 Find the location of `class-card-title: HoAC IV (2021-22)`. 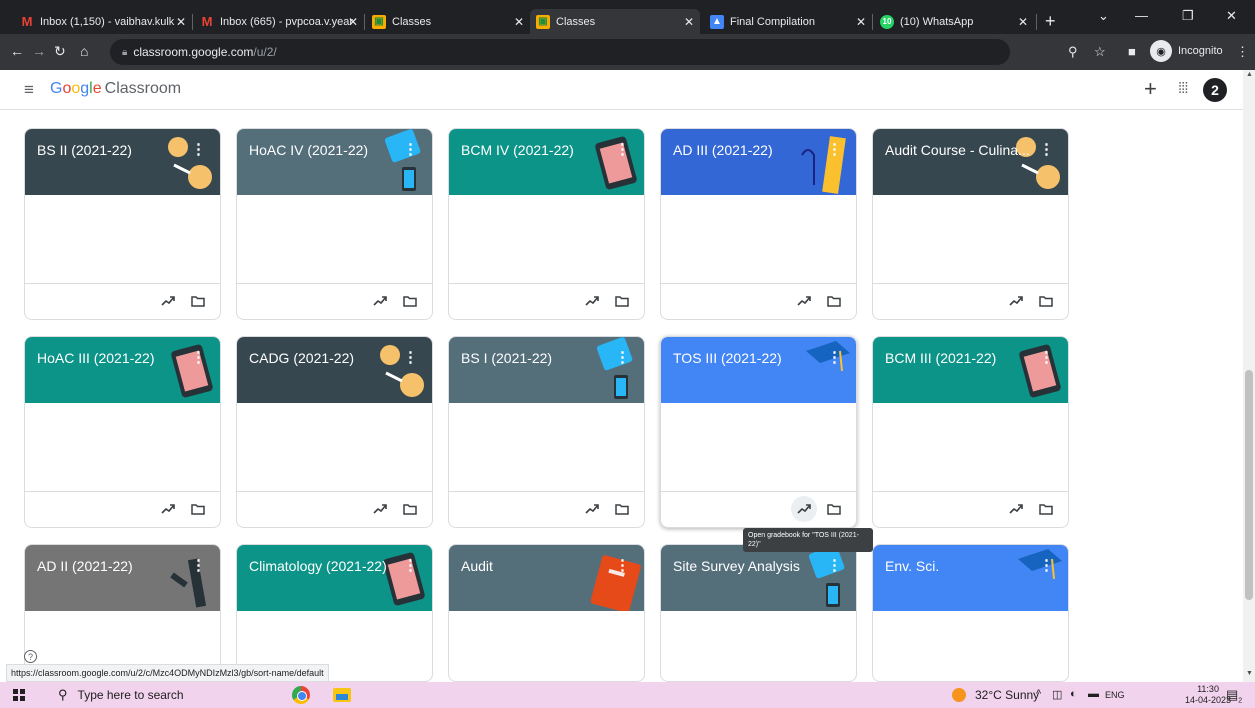

class-card-title: HoAC IV (2021-22) is located at coordinates (308, 150).